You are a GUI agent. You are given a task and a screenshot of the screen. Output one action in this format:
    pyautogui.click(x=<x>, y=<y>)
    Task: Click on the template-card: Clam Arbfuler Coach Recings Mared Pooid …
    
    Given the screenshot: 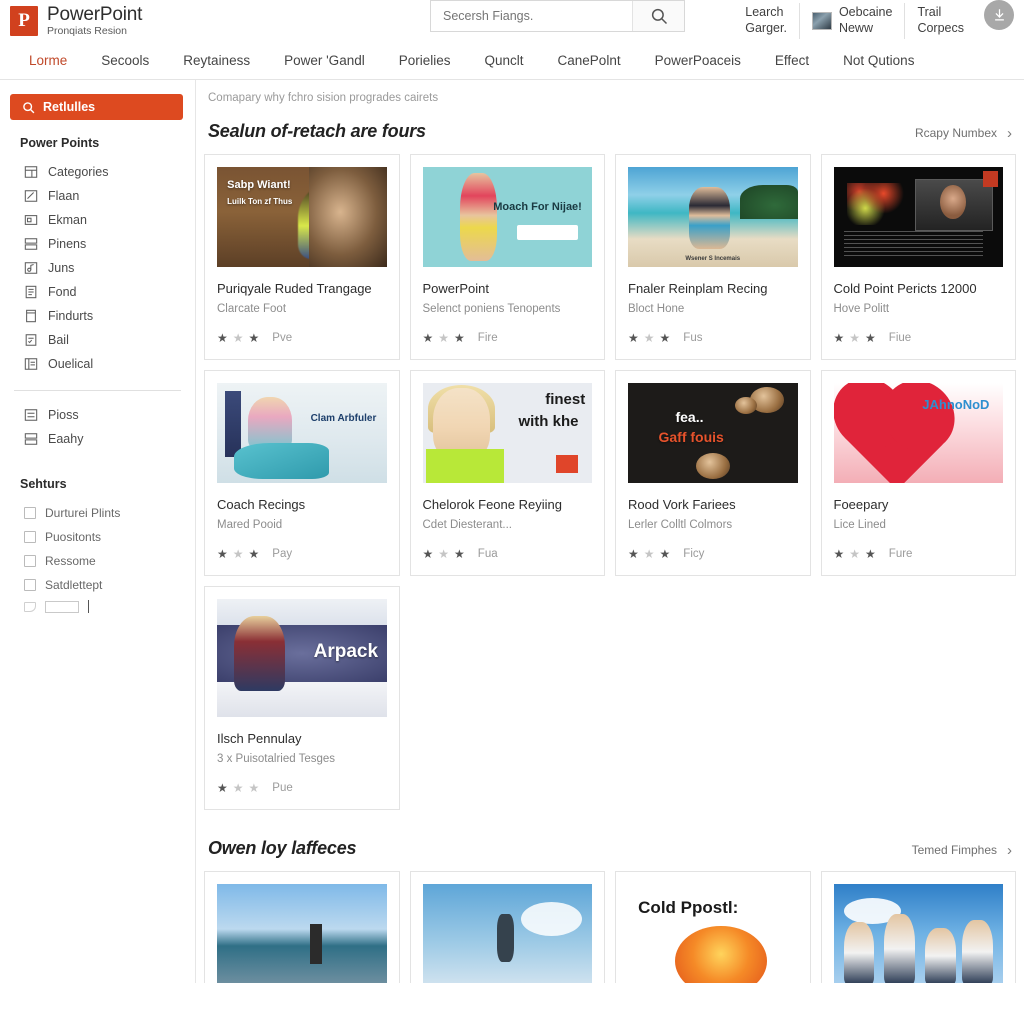 What is the action you would take?
    pyautogui.click(x=302, y=473)
    